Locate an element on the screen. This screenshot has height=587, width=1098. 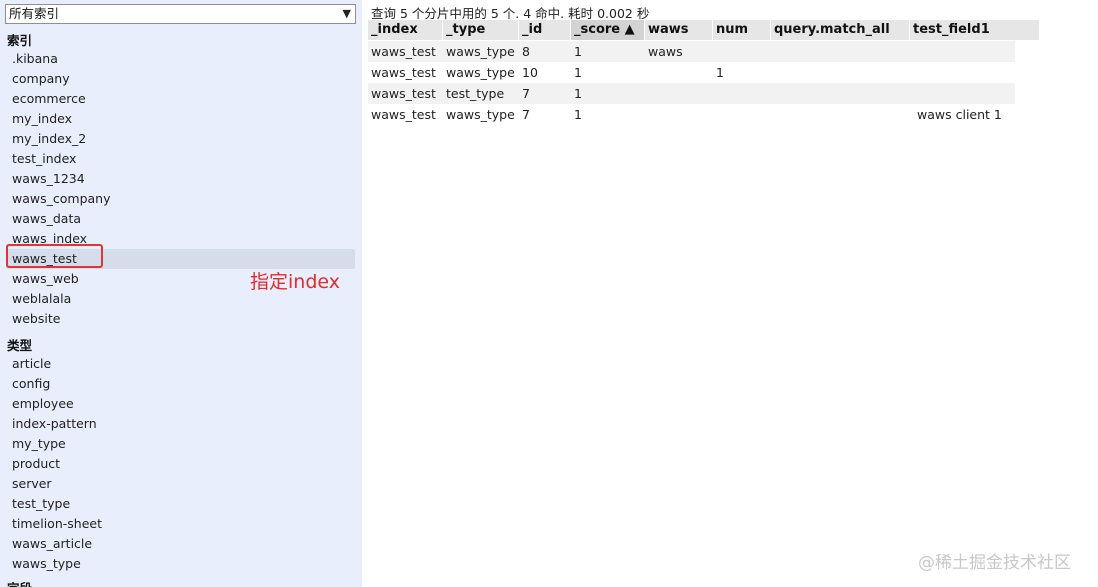
watermark: @稀土掘金技术社区 is located at coordinates (994, 563).